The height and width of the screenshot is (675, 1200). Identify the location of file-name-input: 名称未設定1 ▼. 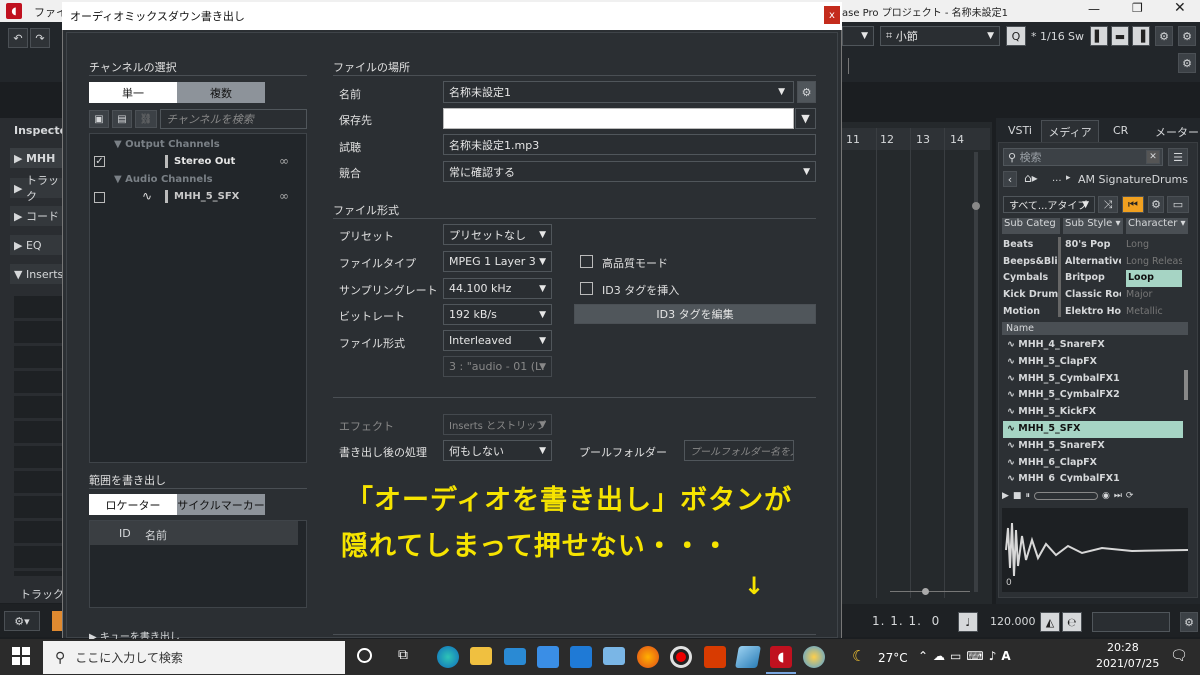
(618, 92).